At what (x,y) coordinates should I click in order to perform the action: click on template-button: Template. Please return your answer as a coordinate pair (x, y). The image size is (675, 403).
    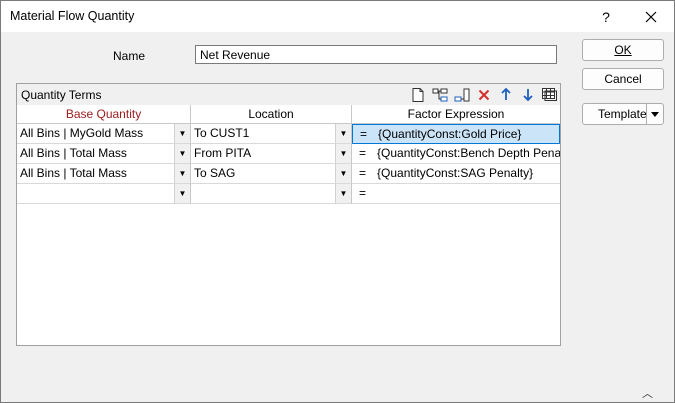
    Looking at the image, I should click on (623, 114).